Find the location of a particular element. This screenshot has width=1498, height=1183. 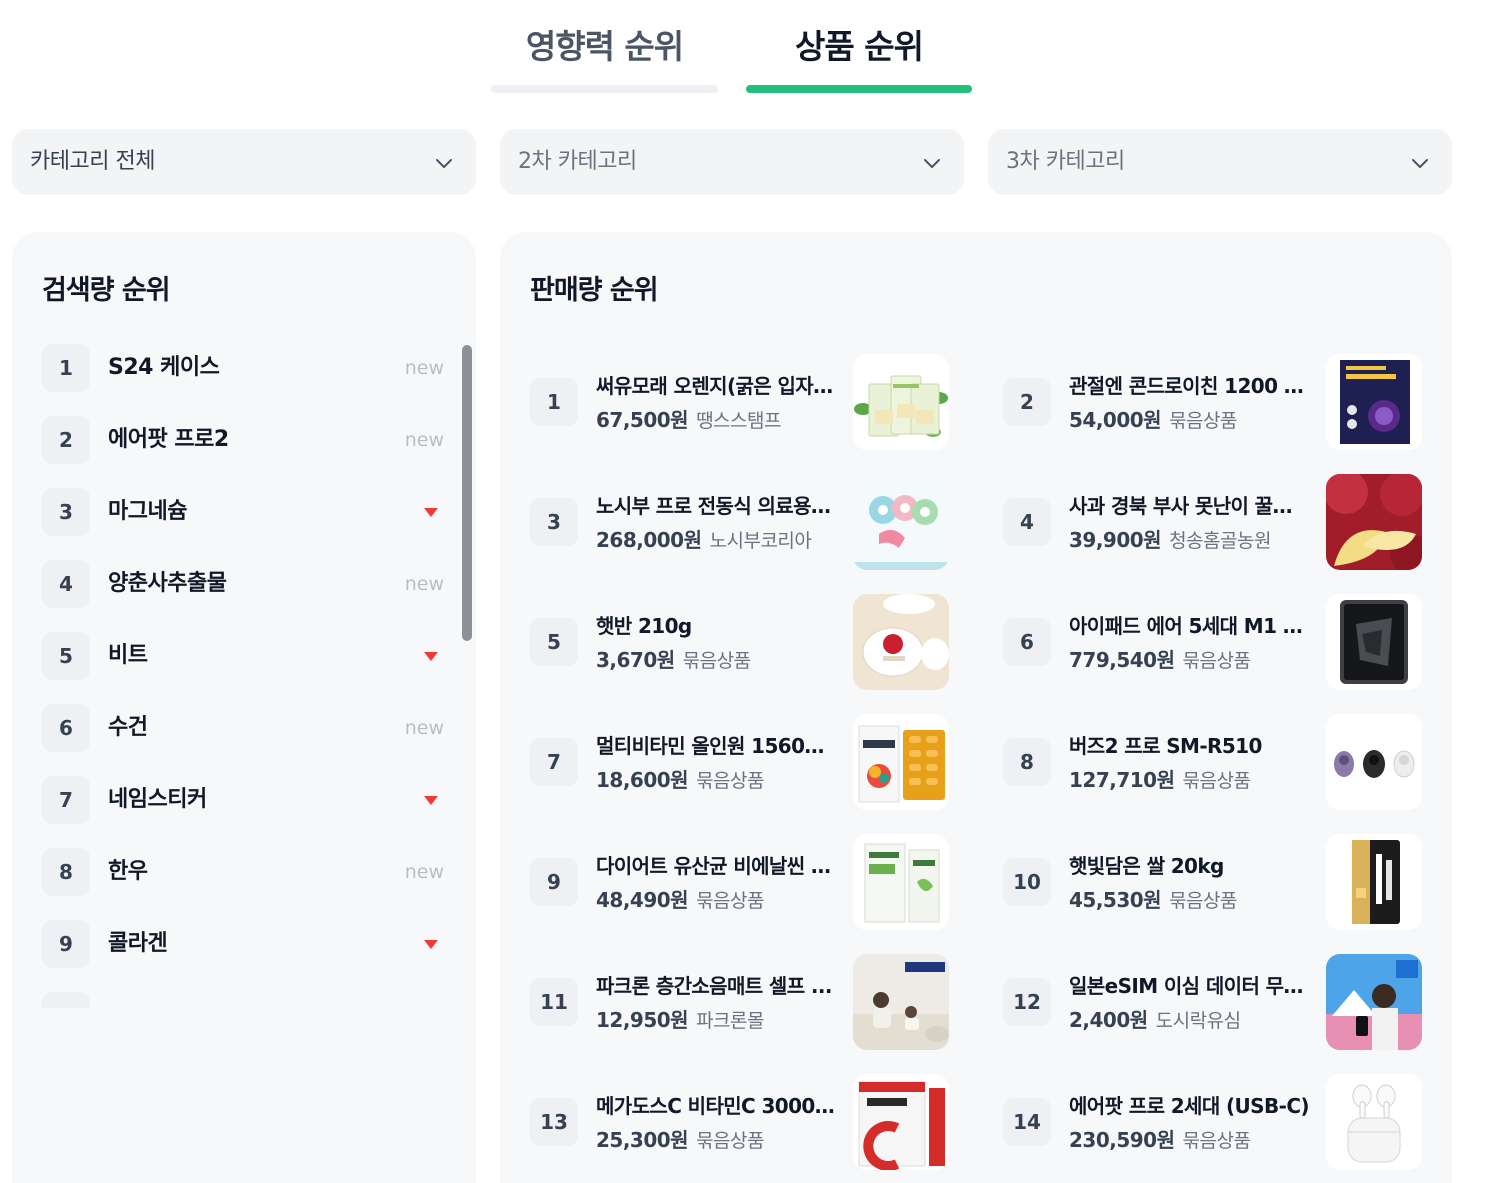

product-price-row: 39,900원 청송홈골농원 is located at coordinates (1170, 538).